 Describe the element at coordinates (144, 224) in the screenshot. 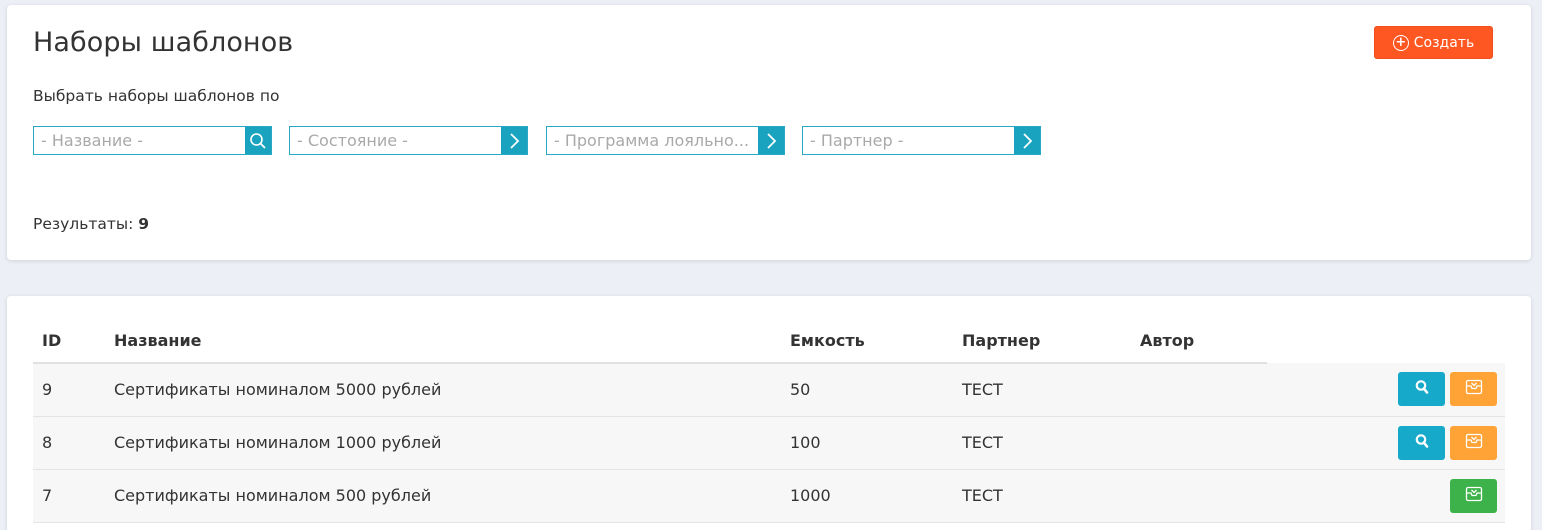

I see `results-value: 9` at that location.